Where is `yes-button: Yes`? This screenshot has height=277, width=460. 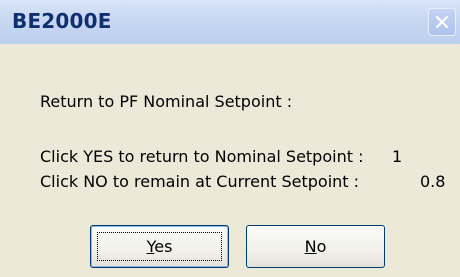
yes-button: Yes is located at coordinates (159, 246).